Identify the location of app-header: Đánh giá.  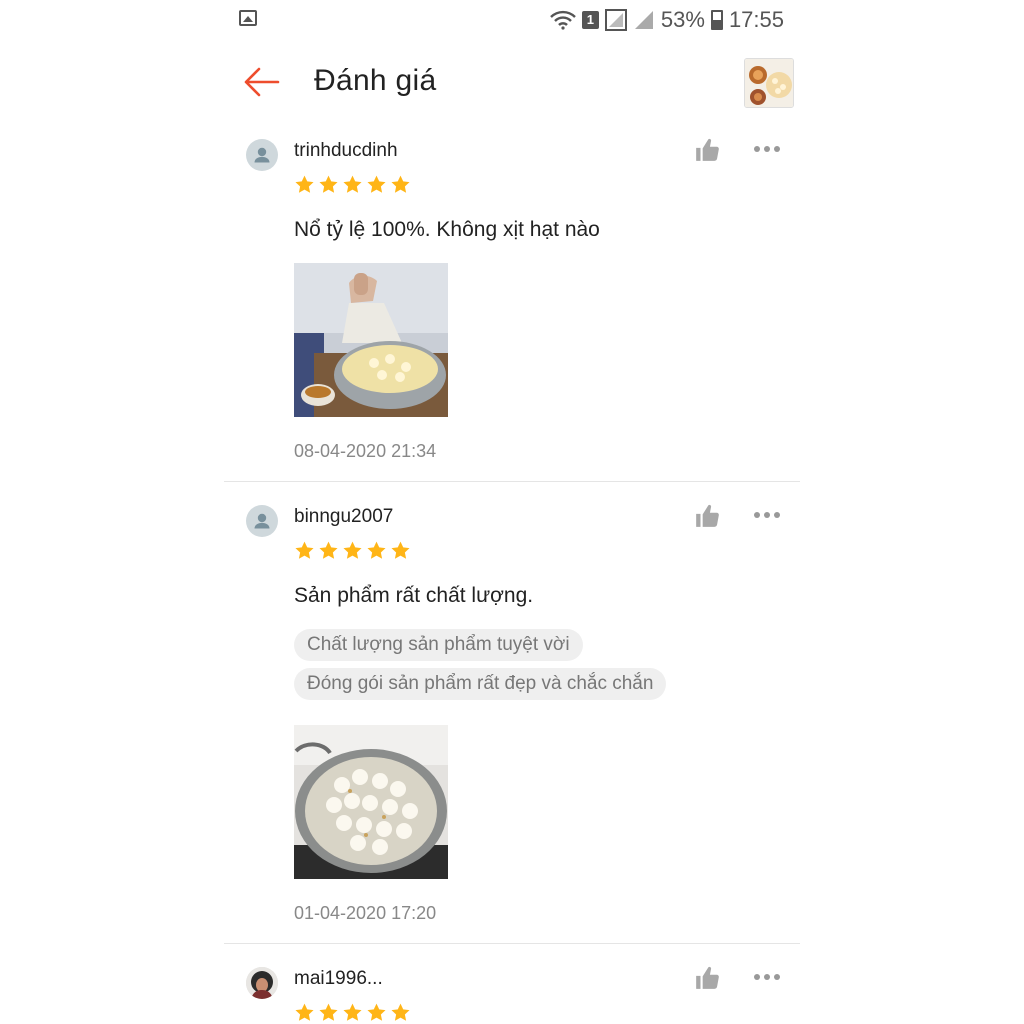
(512, 83).